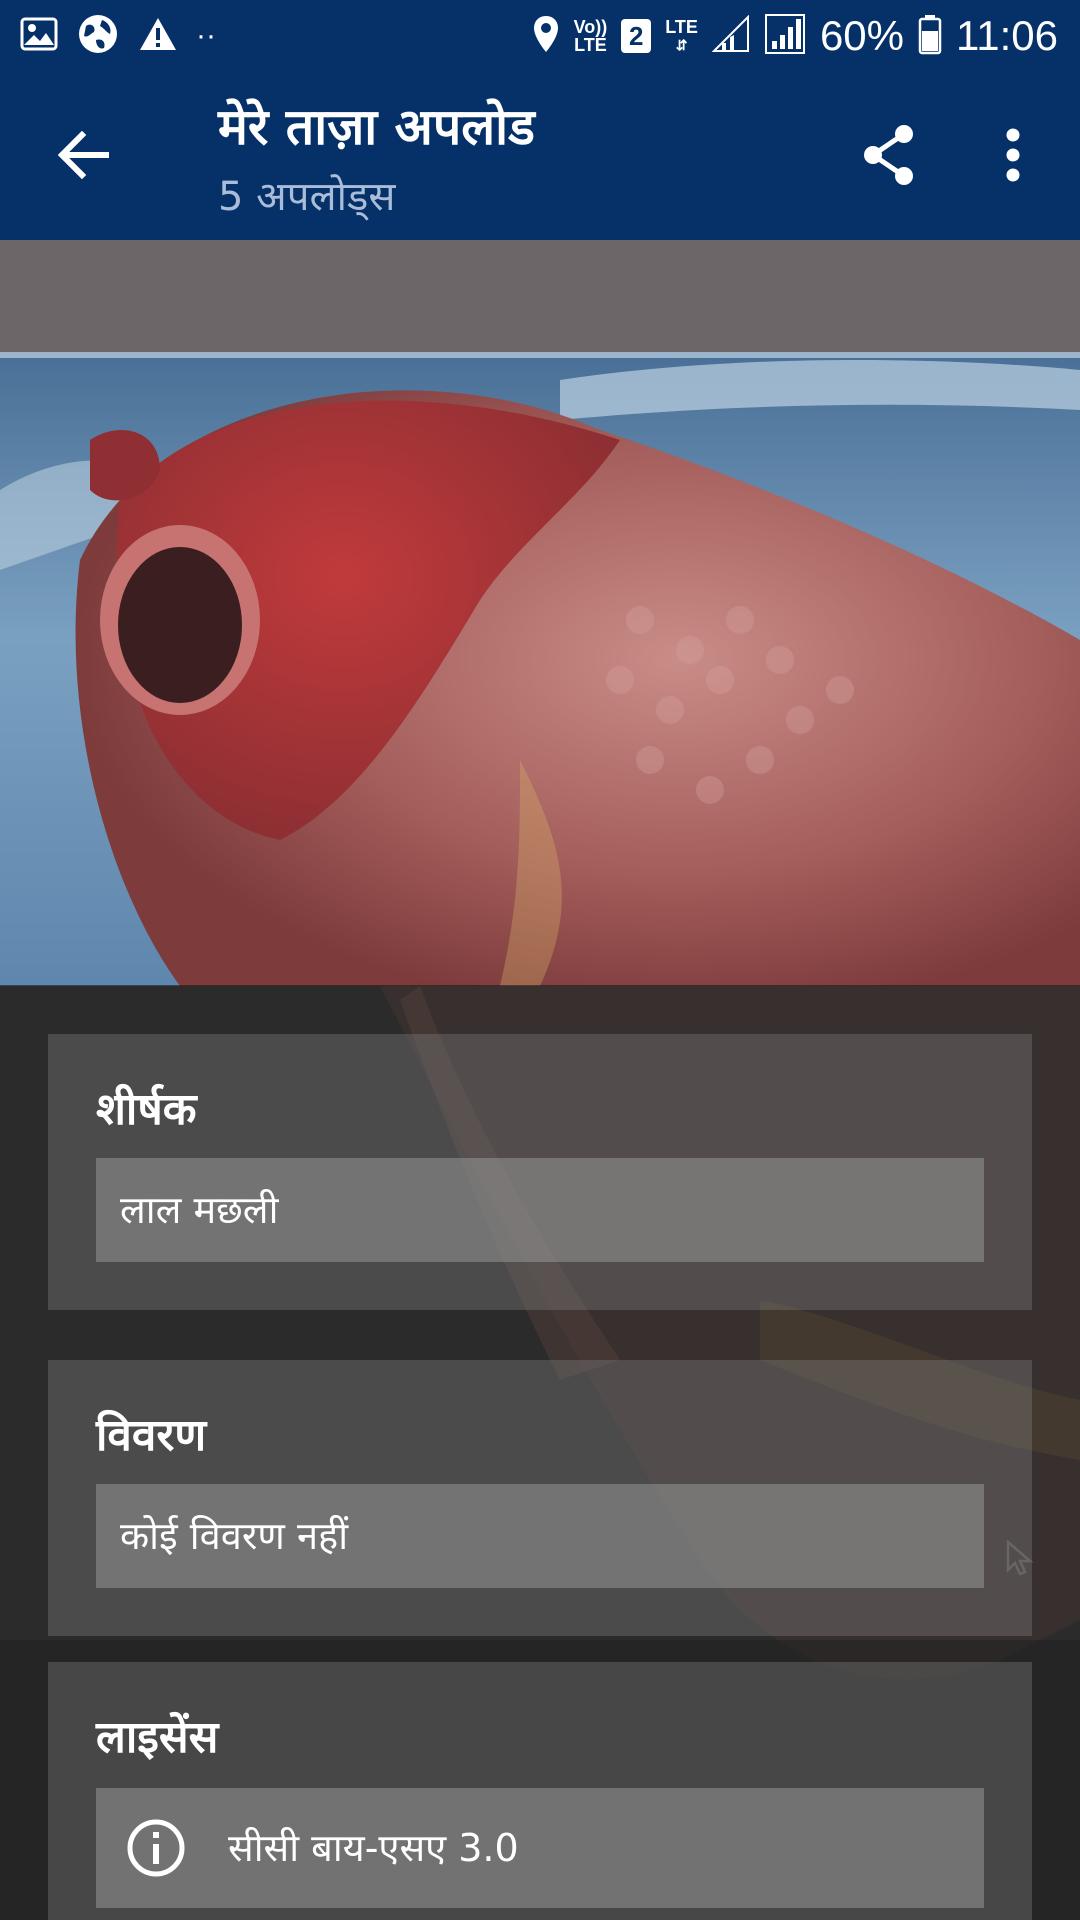  Describe the element at coordinates (1020, 1560) in the screenshot. I see `cursor-icon` at that location.